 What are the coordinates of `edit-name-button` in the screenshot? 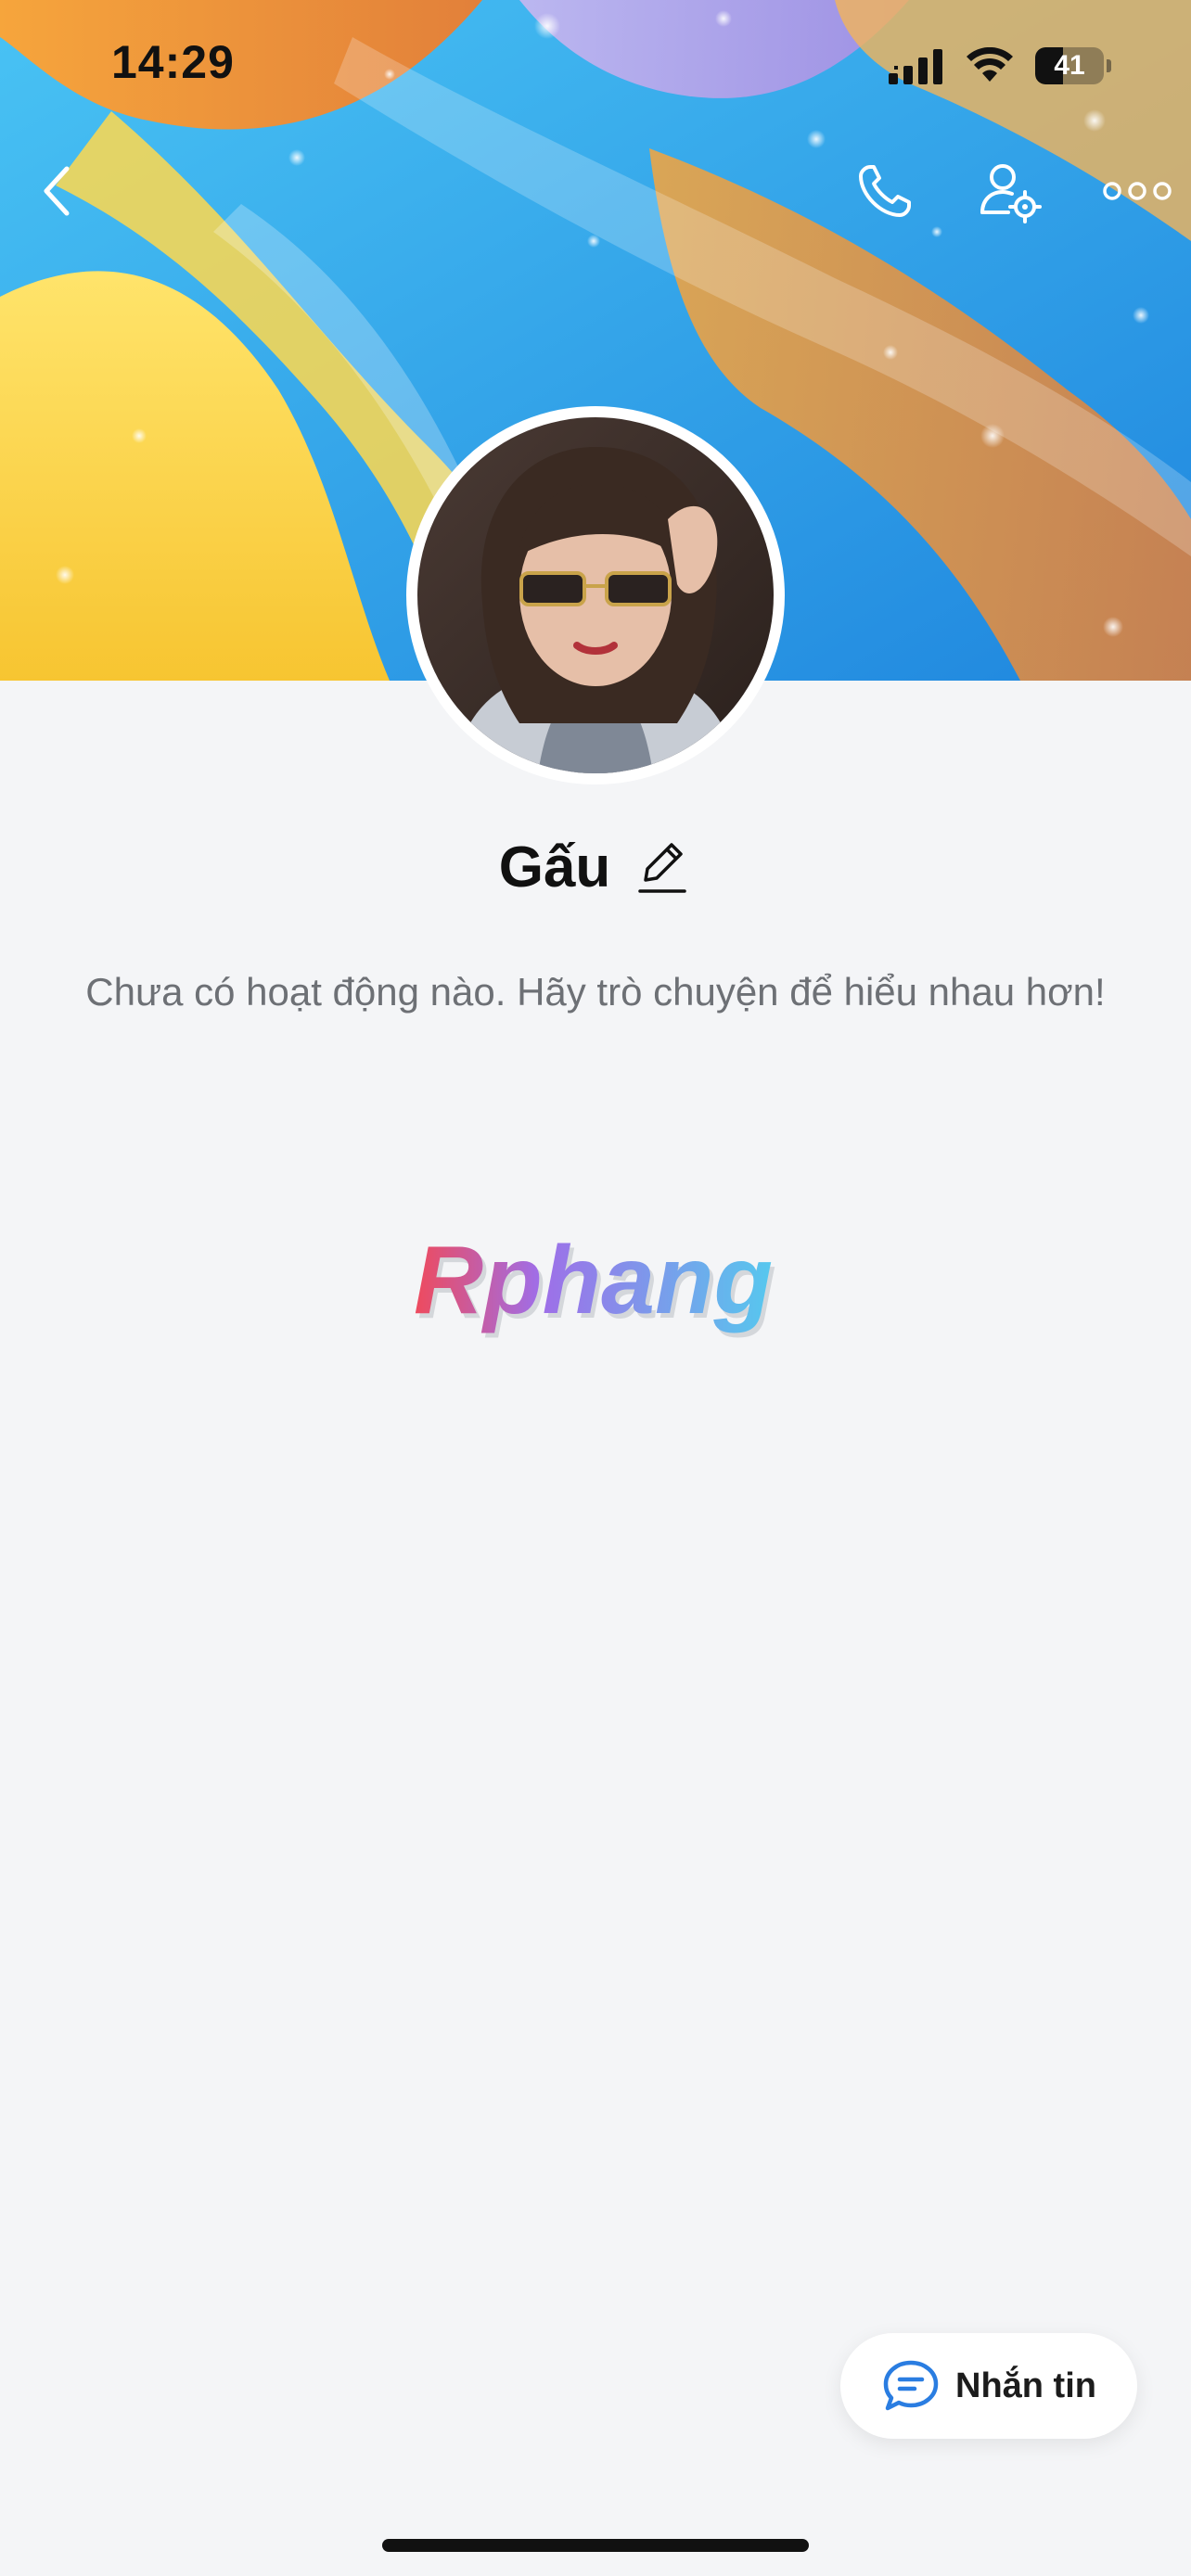 It's located at (662, 867).